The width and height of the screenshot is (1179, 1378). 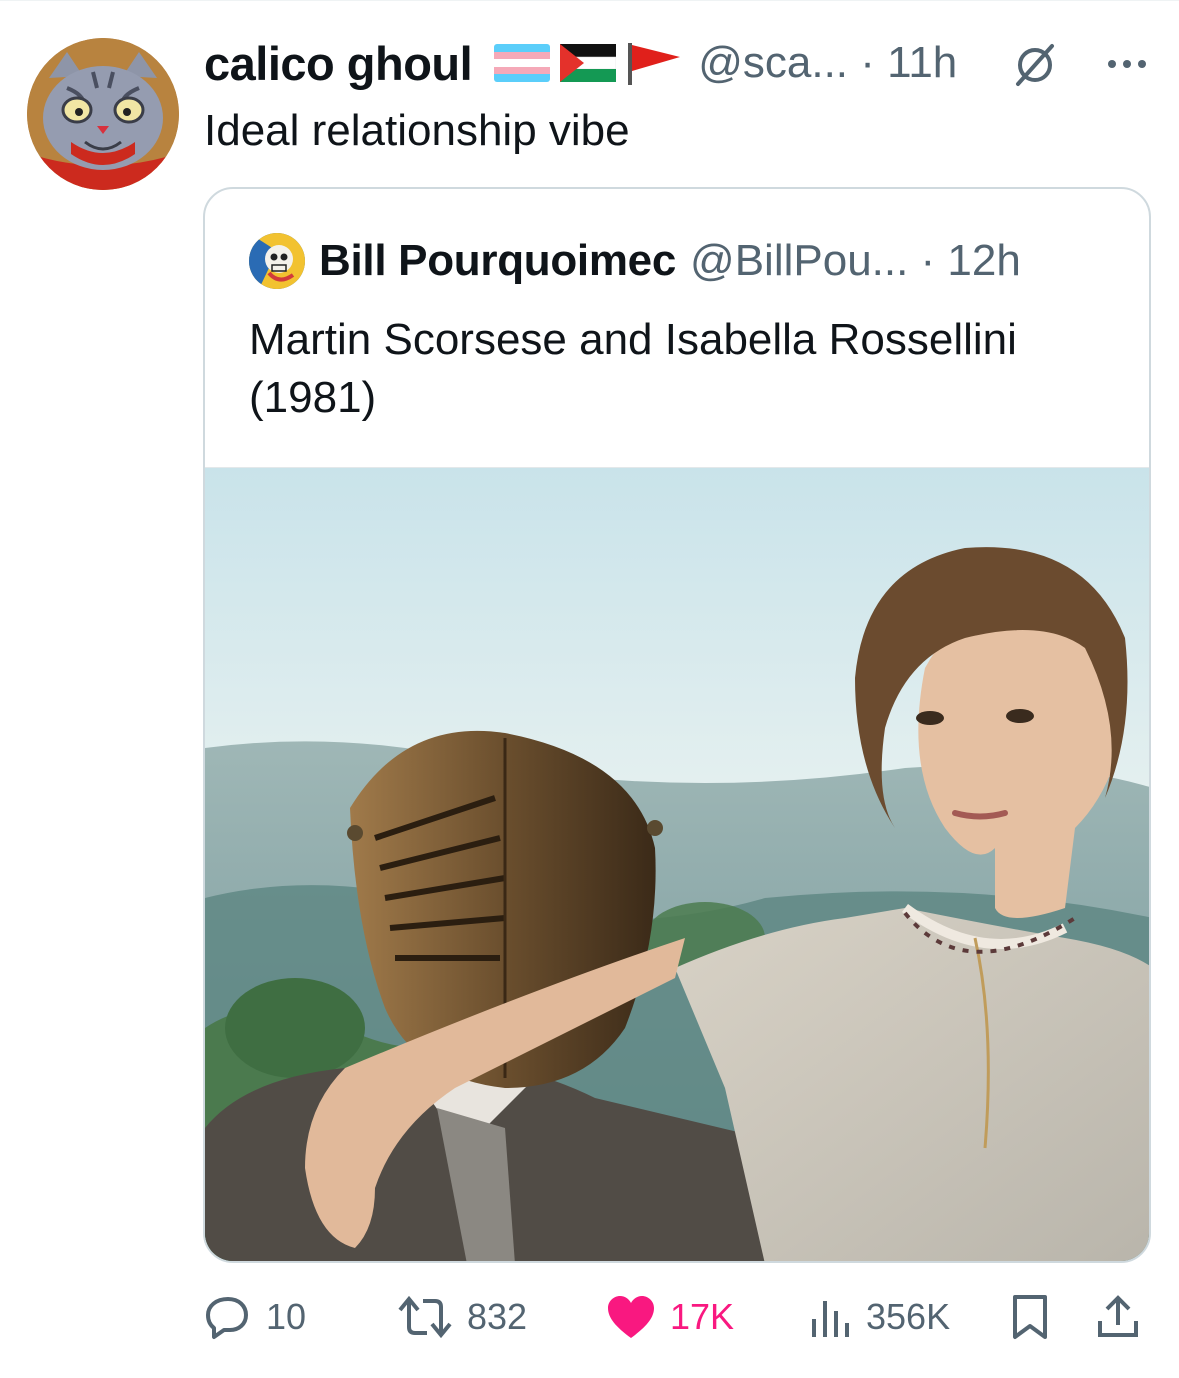 I want to click on quoted-author-handle-time: @BillPou... · 12h, so click(x=855, y=261).